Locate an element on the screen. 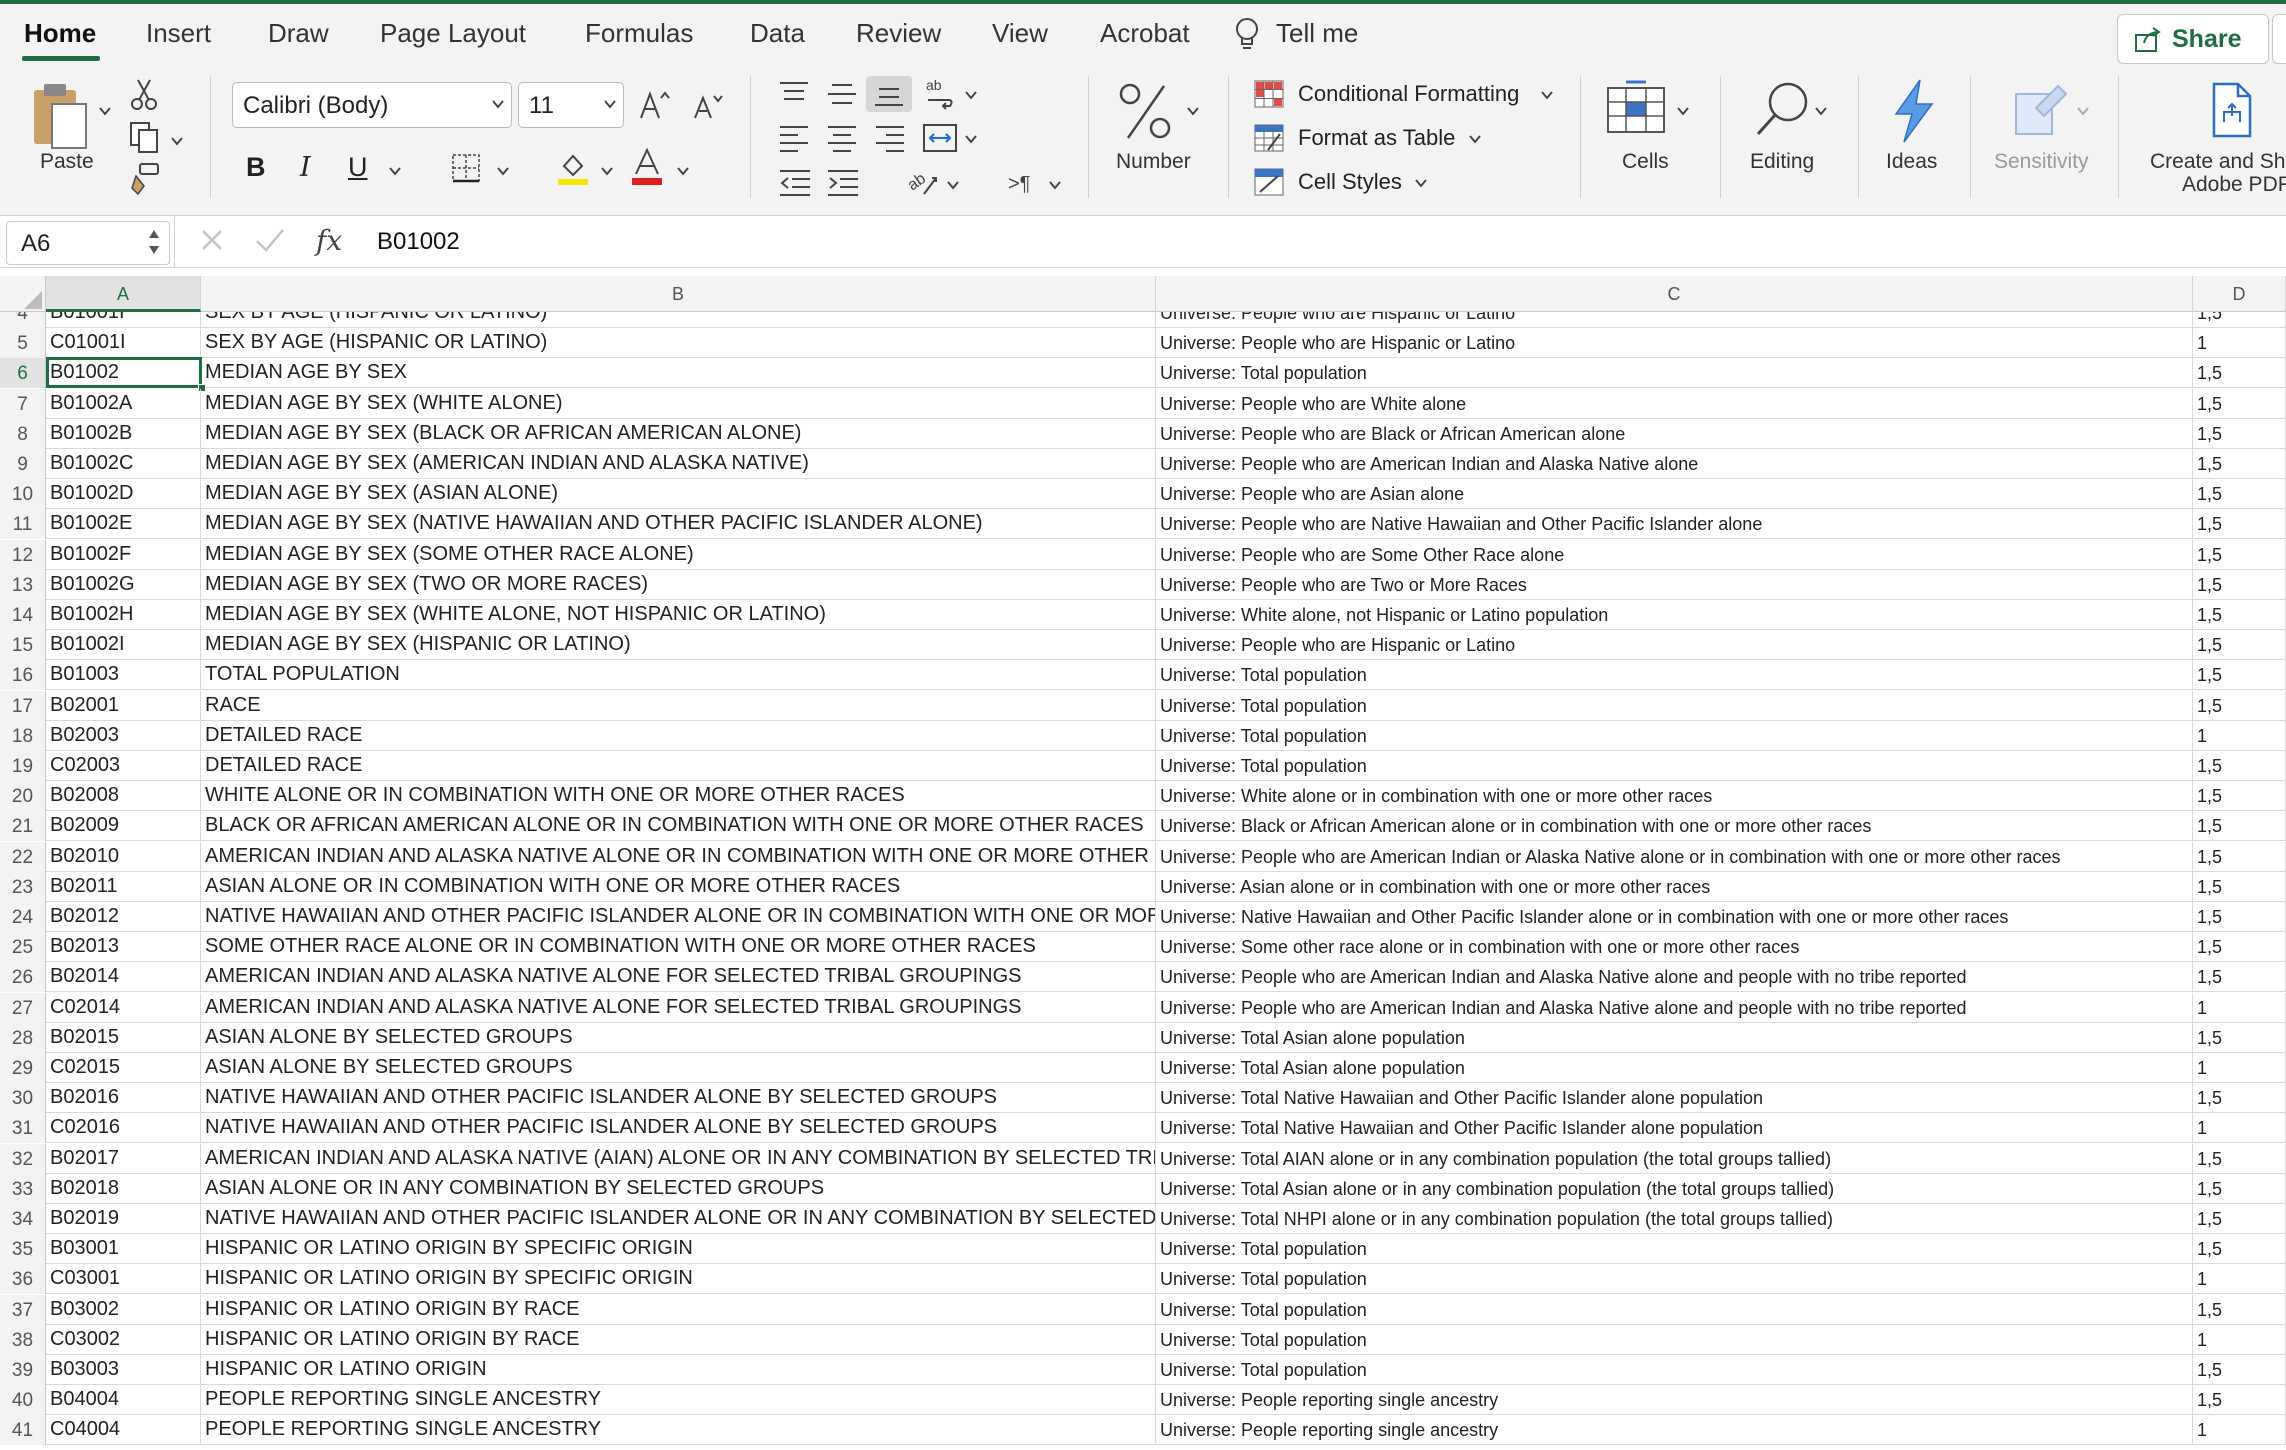 The height and width of the screenshot is (1450, 2286). row-header: 41 is located at coordinates (23, 1430).